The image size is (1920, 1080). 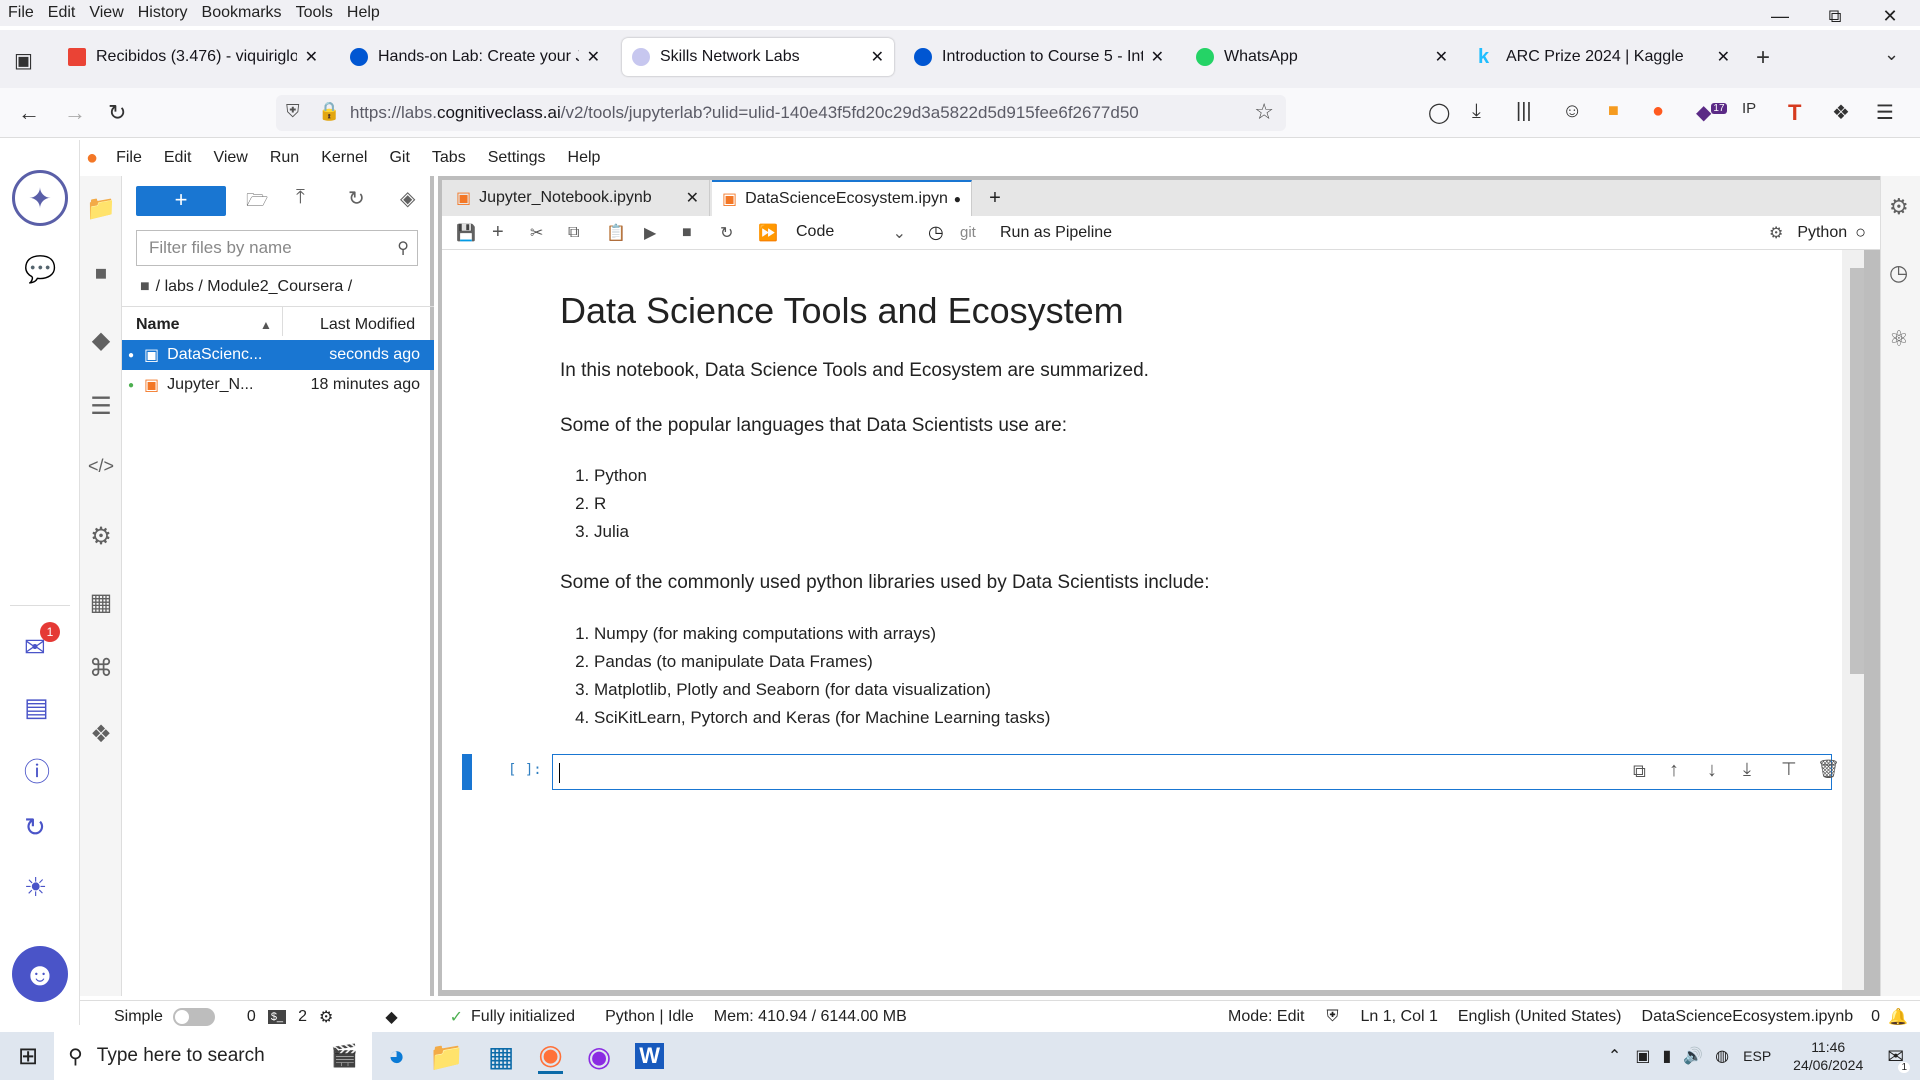 I want to click on file-row: ● ▣ DataScienc... seconds ago, so click(x=278, y=355).